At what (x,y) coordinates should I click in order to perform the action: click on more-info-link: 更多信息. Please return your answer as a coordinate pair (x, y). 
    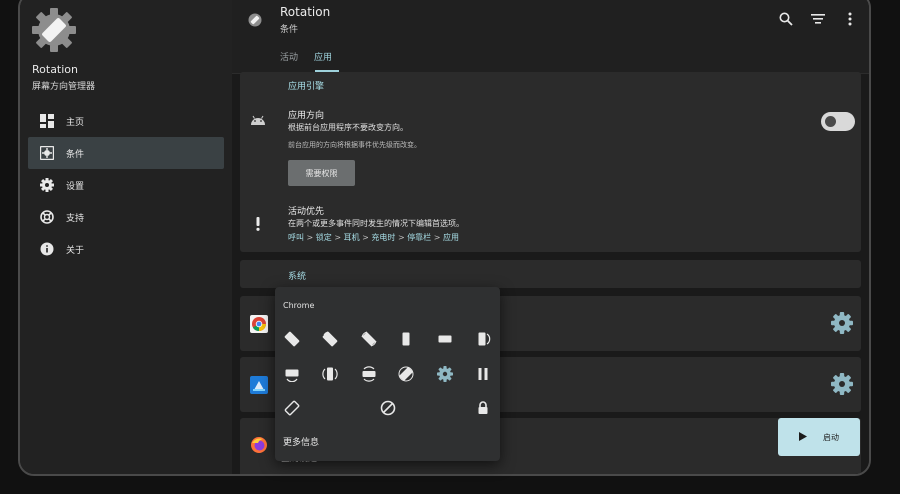
    Looking at the image, I should click on (301, 441).